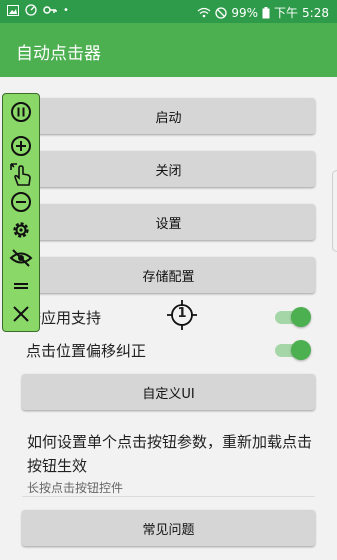 This screenshot has width=337, height=560. I want to click on swipe-hand-icon, so click(21, 174).